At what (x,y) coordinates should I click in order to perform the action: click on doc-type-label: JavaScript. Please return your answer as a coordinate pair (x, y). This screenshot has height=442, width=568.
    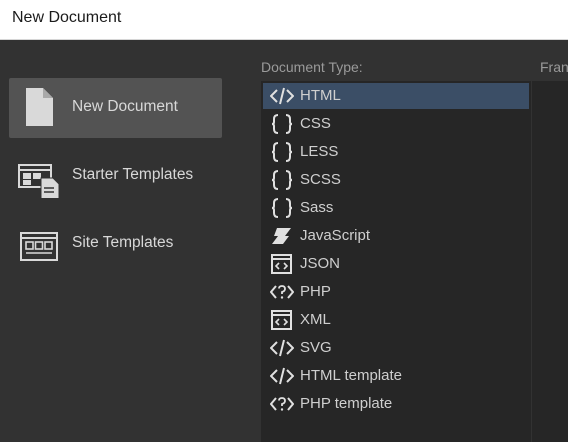
    Looking at the image, I should click on (335, 235).